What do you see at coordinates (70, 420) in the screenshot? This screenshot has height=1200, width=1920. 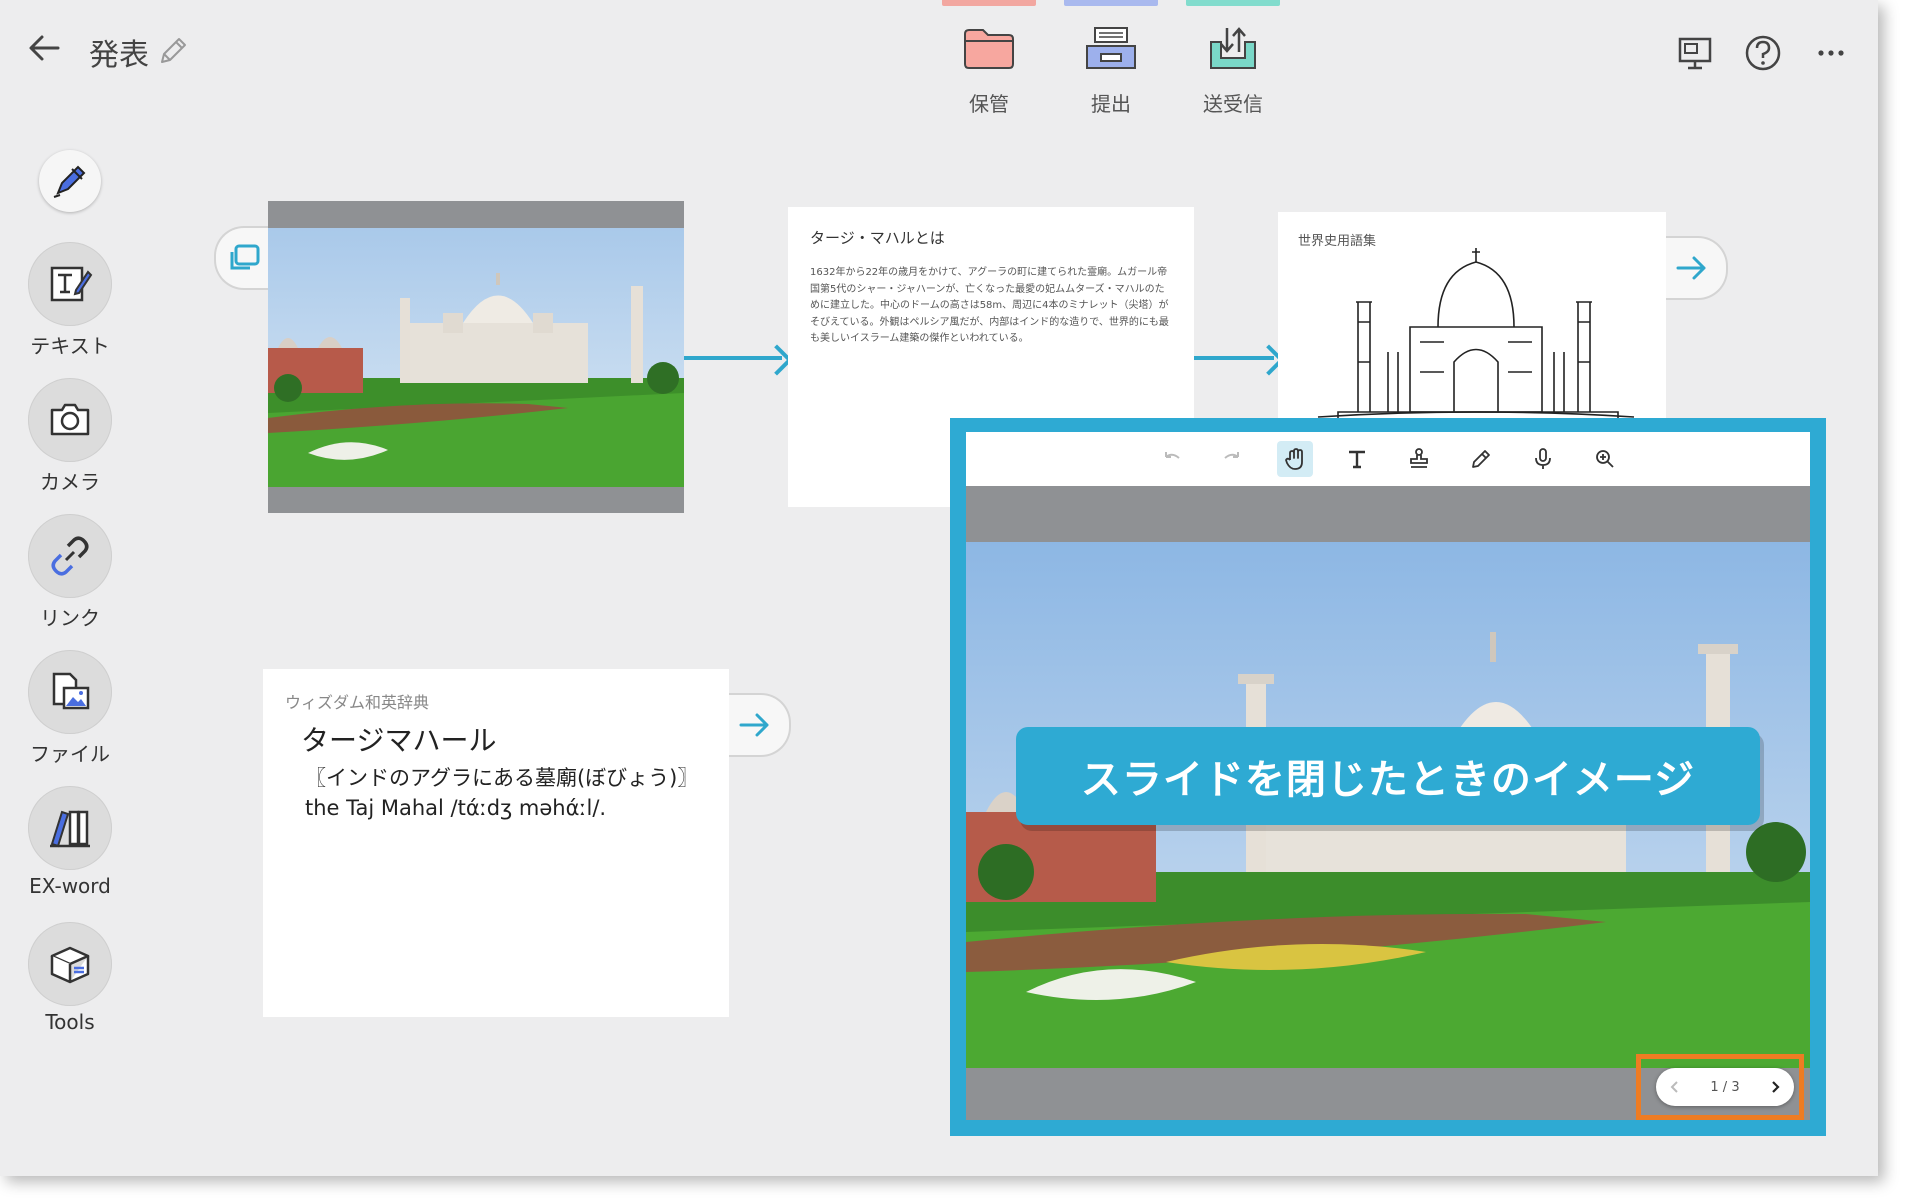 I see `camera-icon` at bounding box center [70, 420].